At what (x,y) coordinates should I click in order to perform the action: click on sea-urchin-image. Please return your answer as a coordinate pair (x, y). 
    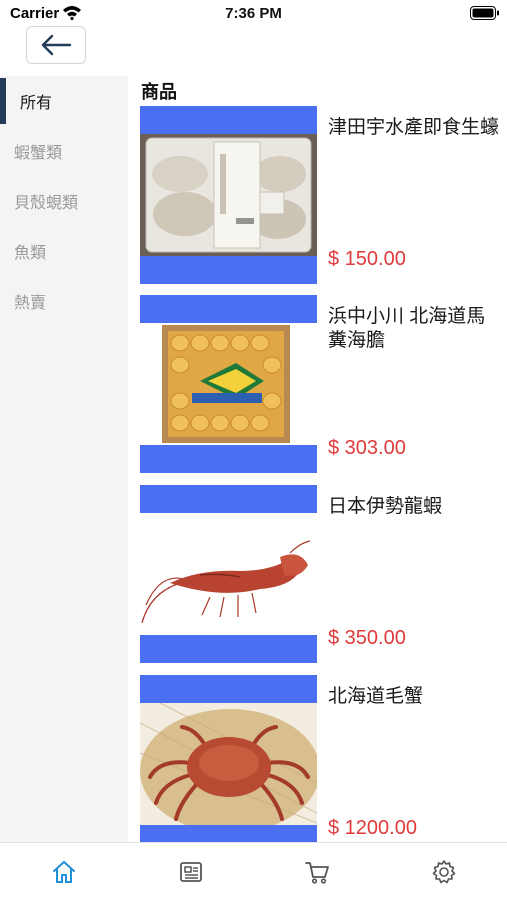
    Looking at the image, I should click on (228, 384).